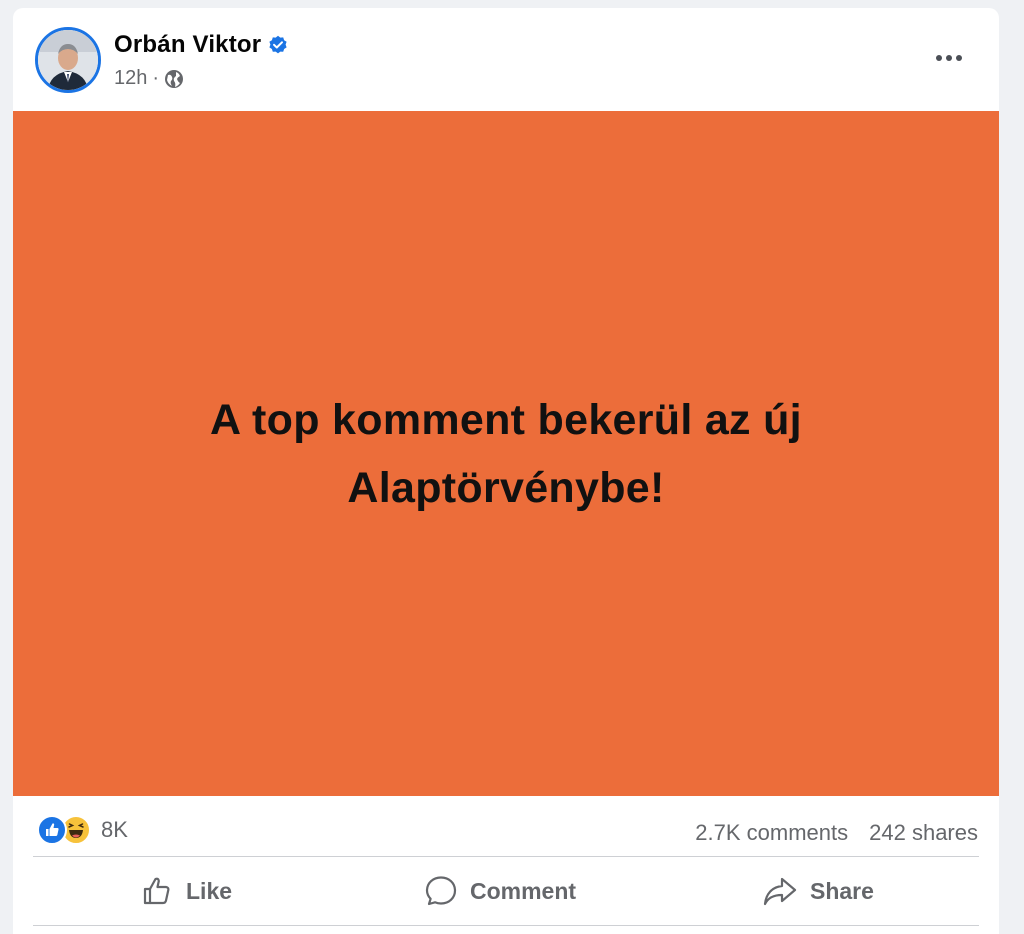 The image size is (1024, 934). Describe the element at coordinates (923, 833) in the screenshot. I see `shares-count: 242 shares` at that location.